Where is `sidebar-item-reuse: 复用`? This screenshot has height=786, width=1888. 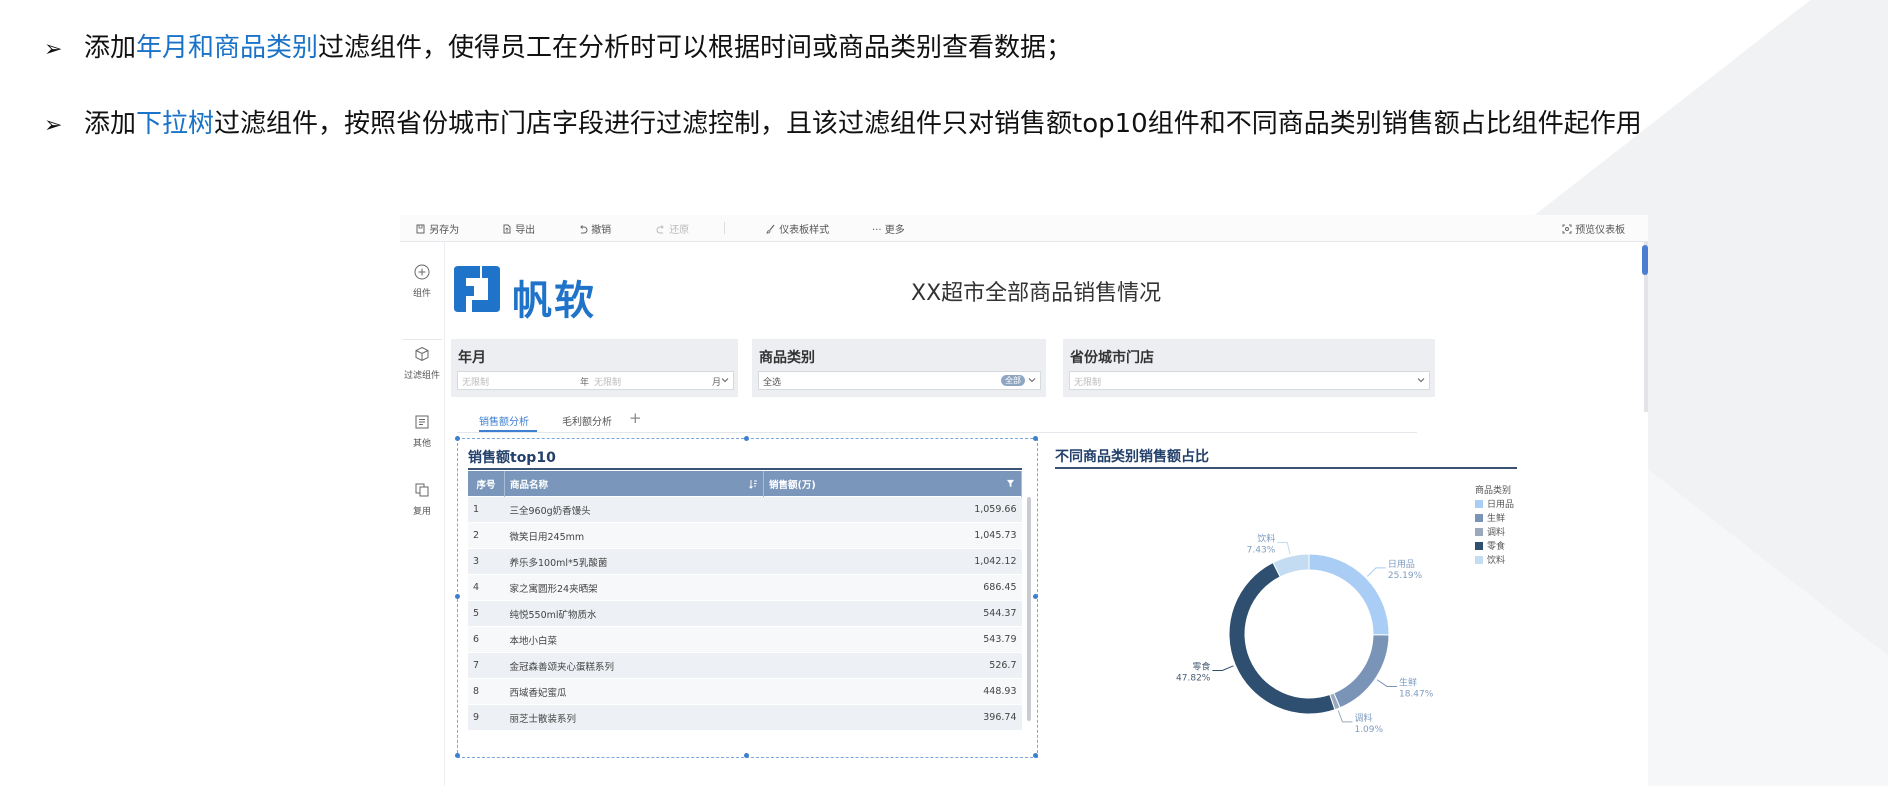 sidebar-item-reuse: 复用 is located at coordinates (422, 499).